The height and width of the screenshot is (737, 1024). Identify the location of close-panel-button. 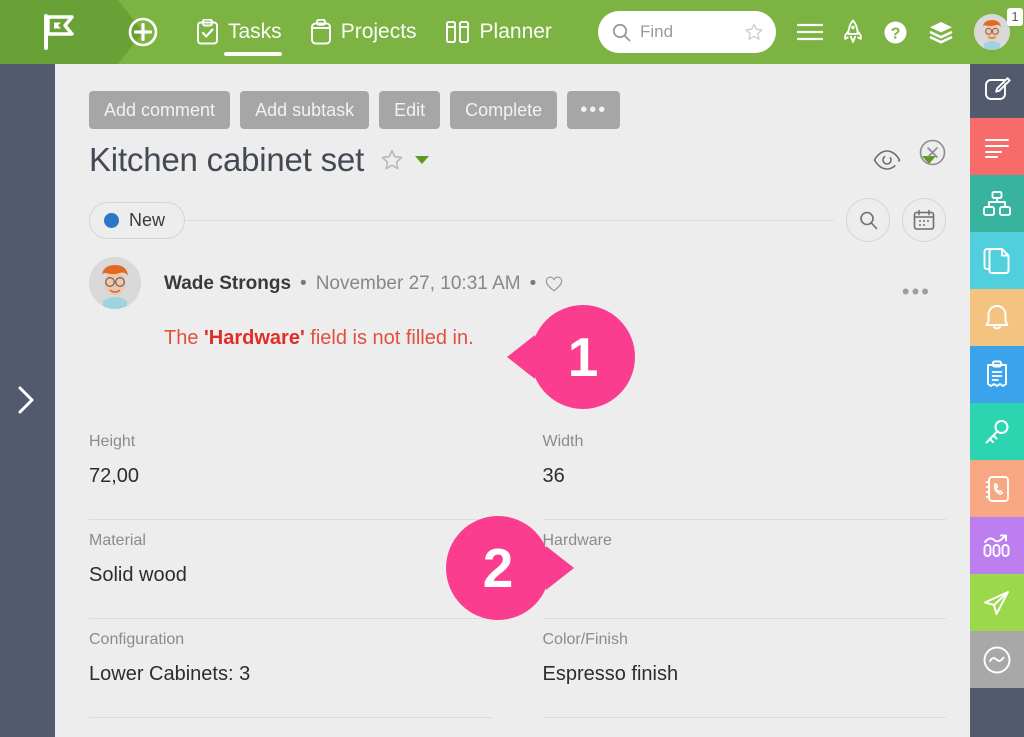
(932, 155).